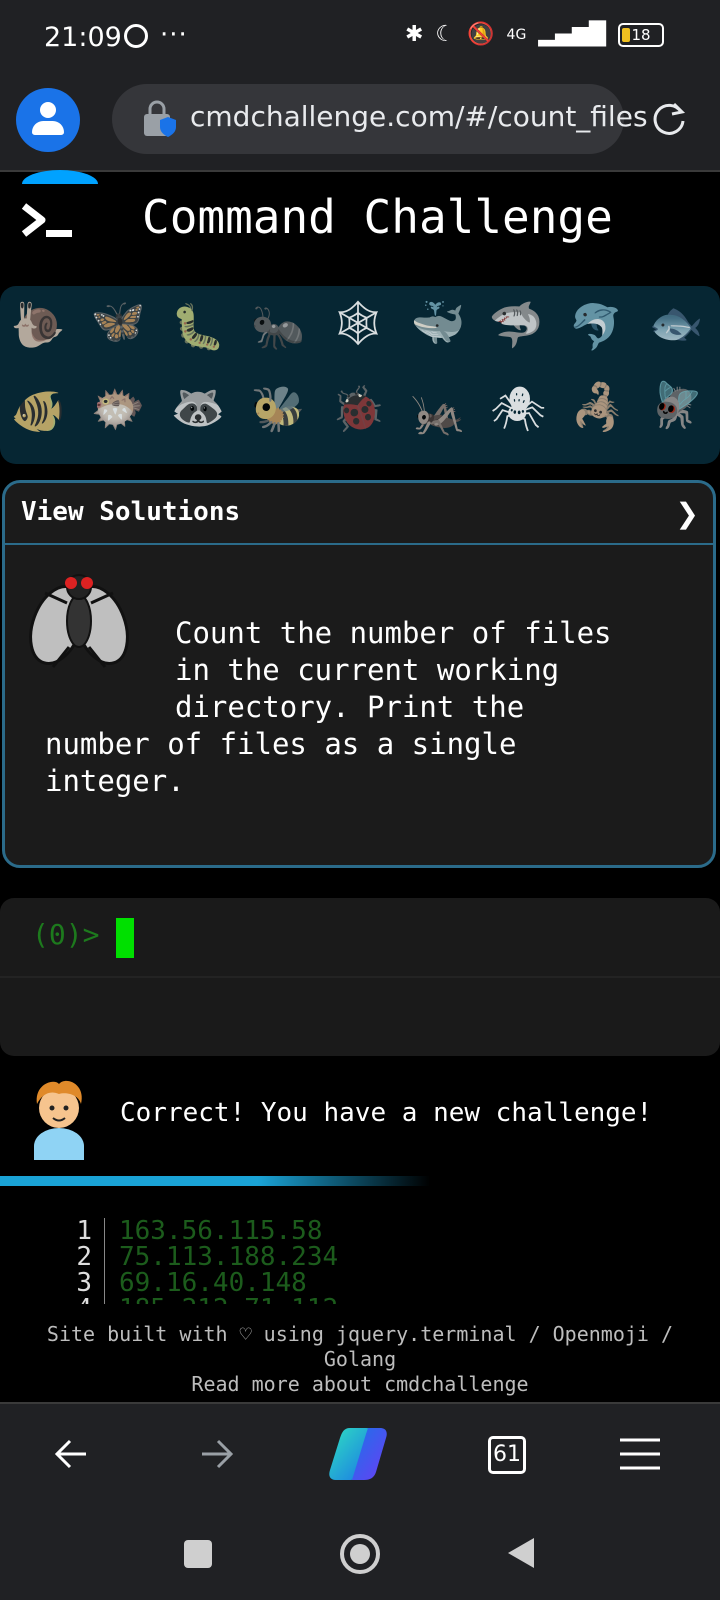 The height and width of the screenshot is (1600, 720). I want to click on cricket-icon: 🦗, so click(438, 414).